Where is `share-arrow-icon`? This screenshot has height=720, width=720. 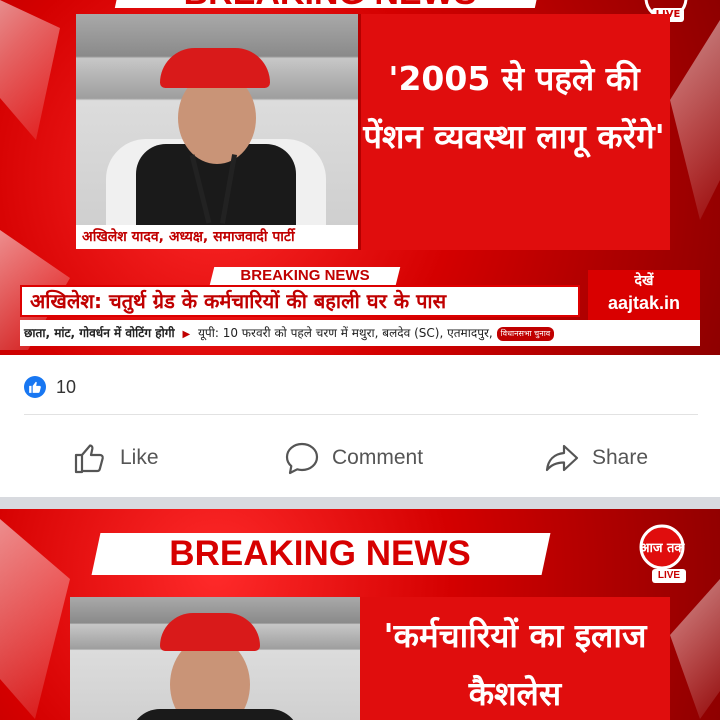
share-arrow-icon is located at coordinates (562, 458).